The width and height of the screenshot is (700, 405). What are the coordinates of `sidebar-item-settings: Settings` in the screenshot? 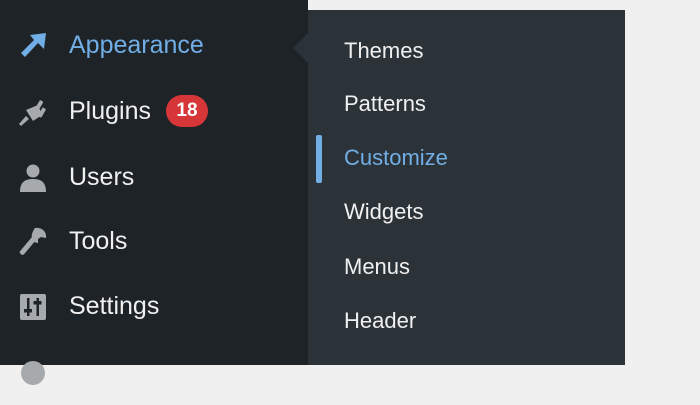 It's located at (154, 306).